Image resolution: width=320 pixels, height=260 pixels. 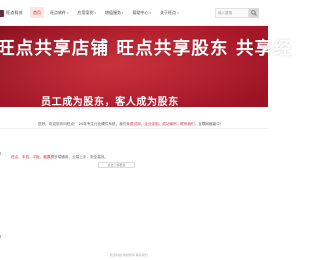 I want to click on intro-paragraph: 旺点、手机、平板、触摸屏多端通用，云端上手，安全高效。, so click(x=59, y=157).